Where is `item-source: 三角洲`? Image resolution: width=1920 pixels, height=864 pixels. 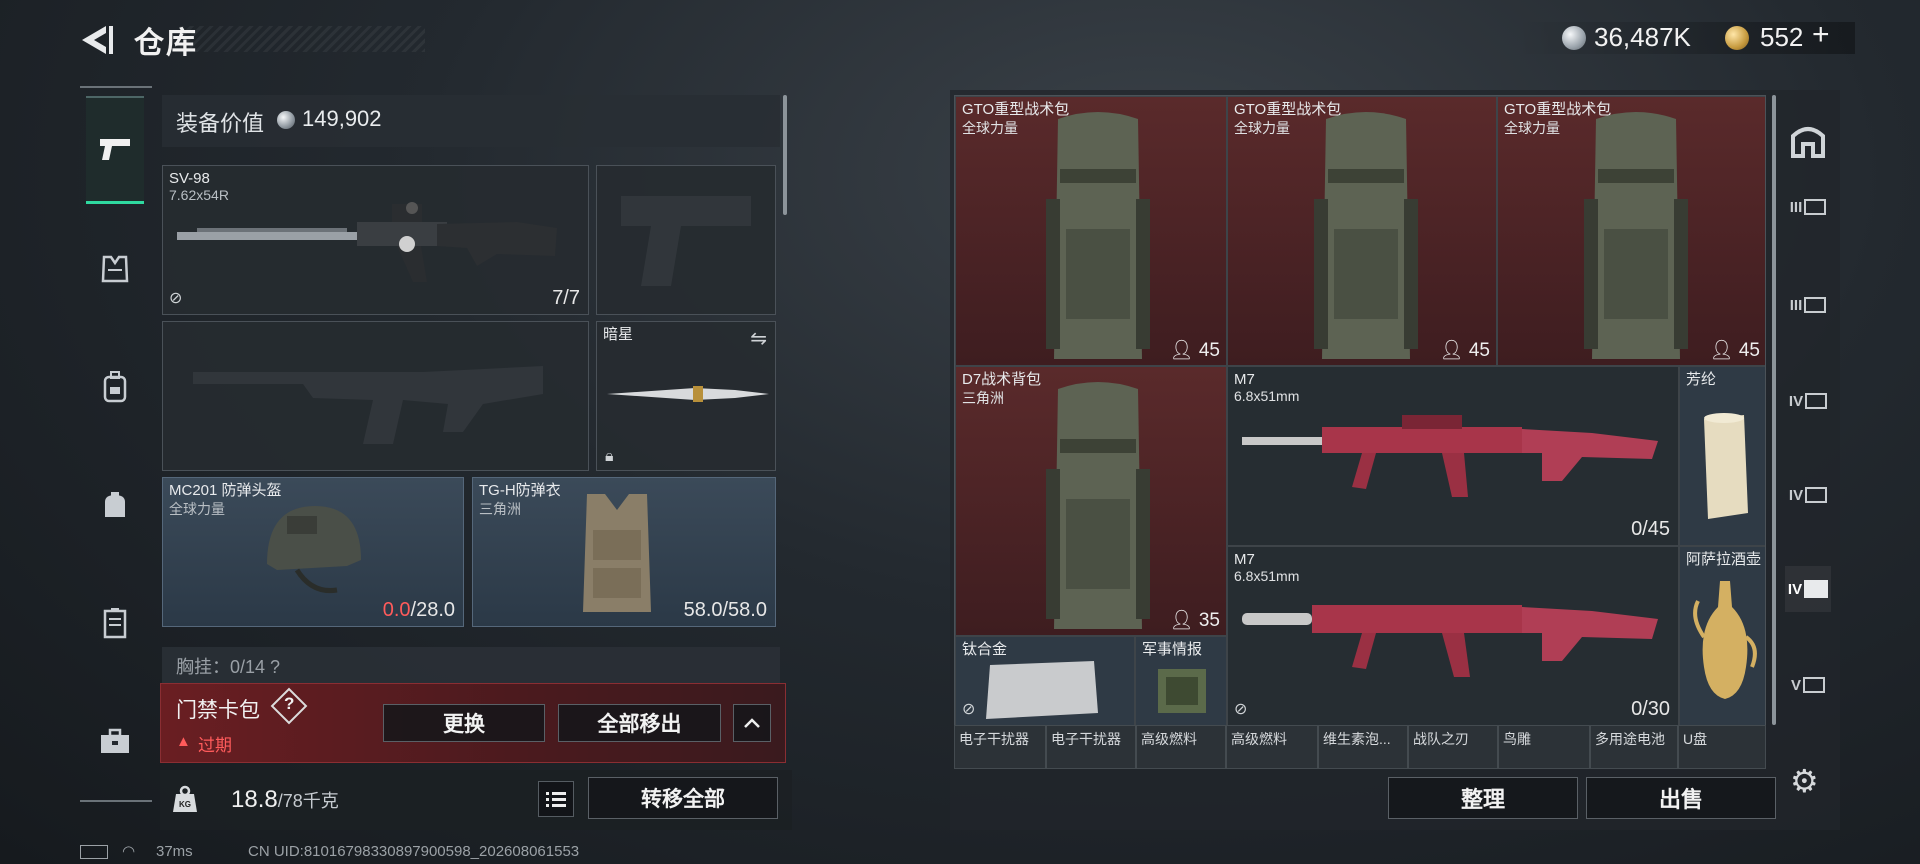
item-source: 三角洲 is located at coordinates (983, 398).